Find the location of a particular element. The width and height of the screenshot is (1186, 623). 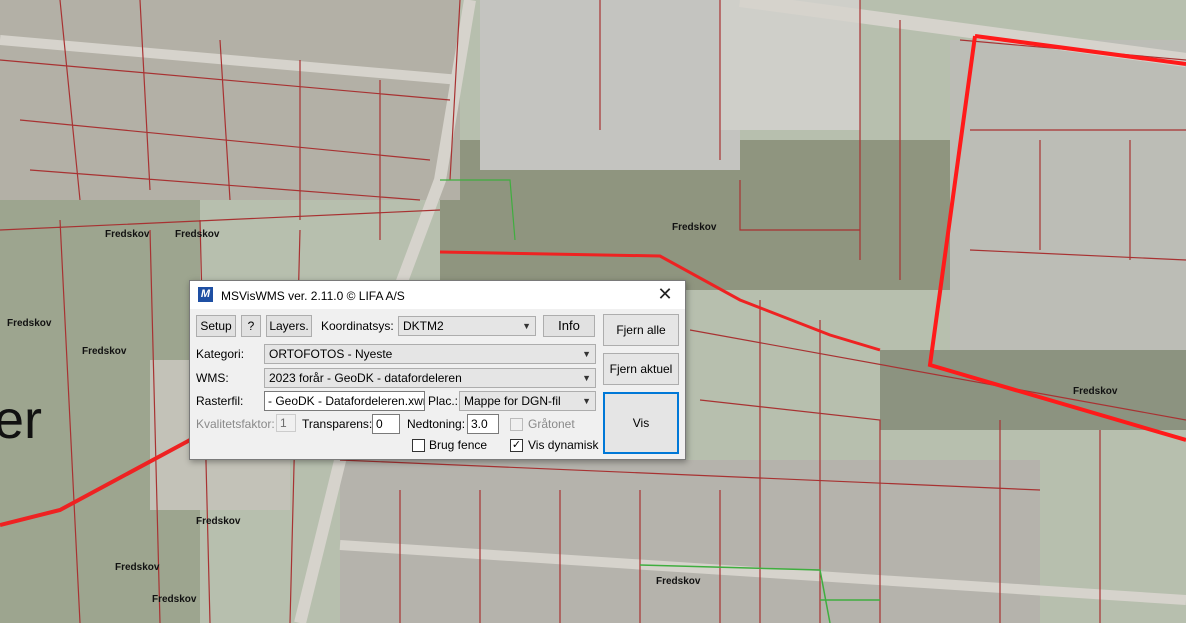

kategori-value: ORTOFOTOS - Nyeste is located at coordinates (331, 354).